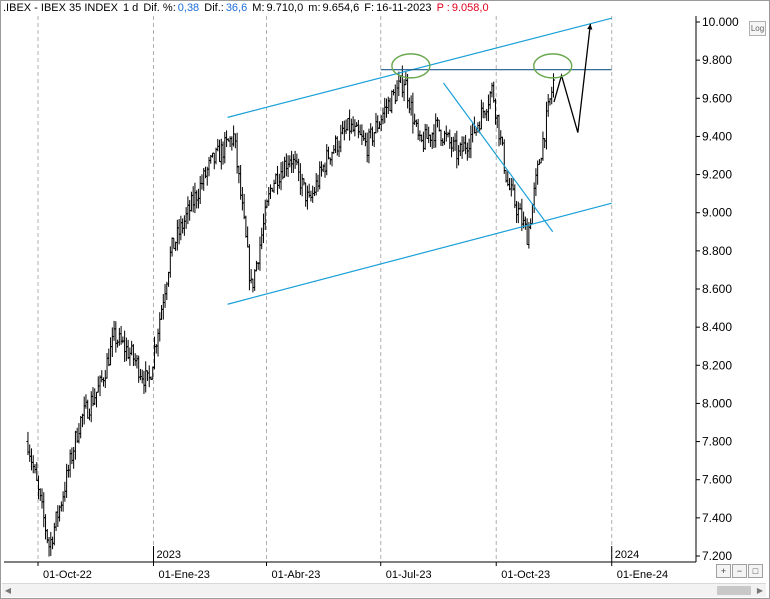 The image size is (770, 599). Describe the element at coordinates (419, 253) in the screenshot. I see `lower-channel-line` at that location.